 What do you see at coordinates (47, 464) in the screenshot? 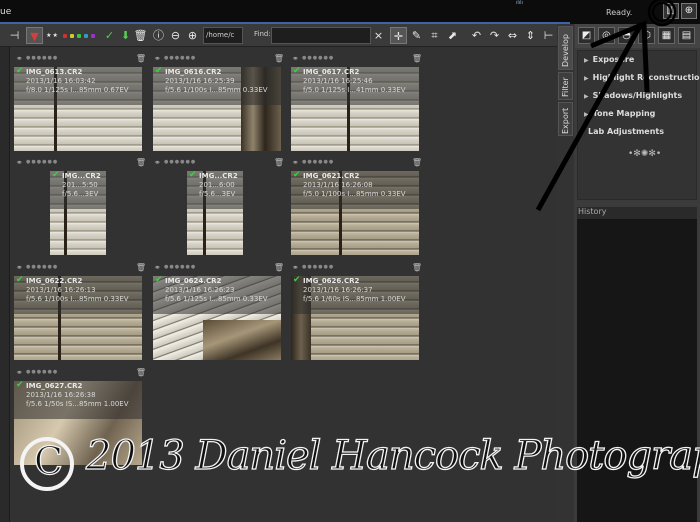
I see `copyright-symbol: C` at bounding box center [47, 464].